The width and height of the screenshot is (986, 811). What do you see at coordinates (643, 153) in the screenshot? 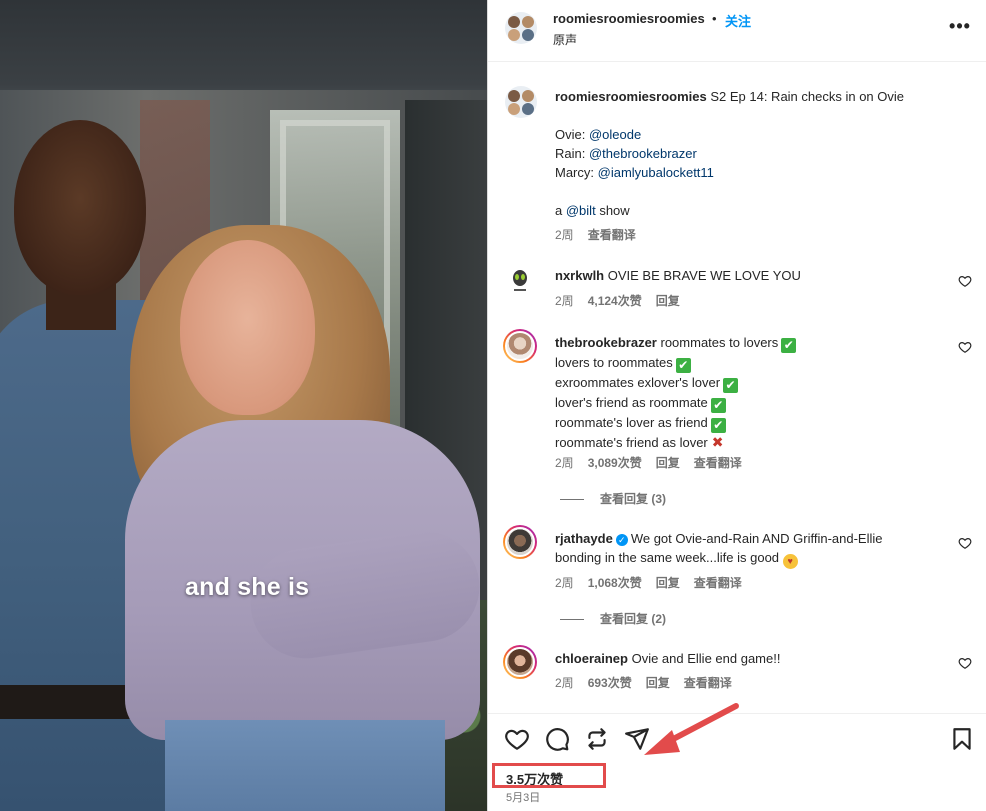
I see `mention-link: @thebrookebrazer` at bounding box center [643, 153].